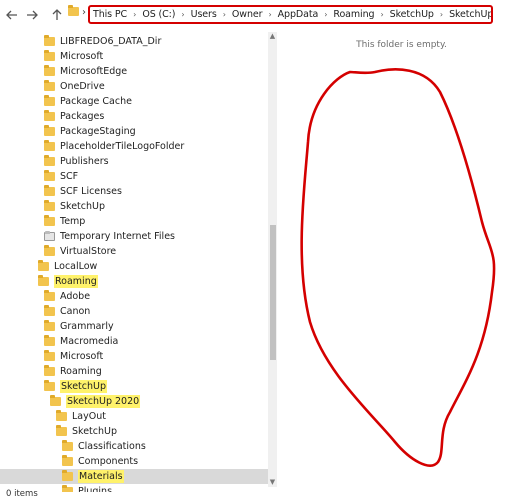 This screenshot has height=500, width=523. I want to click on tree-item: Macromedia, so click(134, 341).